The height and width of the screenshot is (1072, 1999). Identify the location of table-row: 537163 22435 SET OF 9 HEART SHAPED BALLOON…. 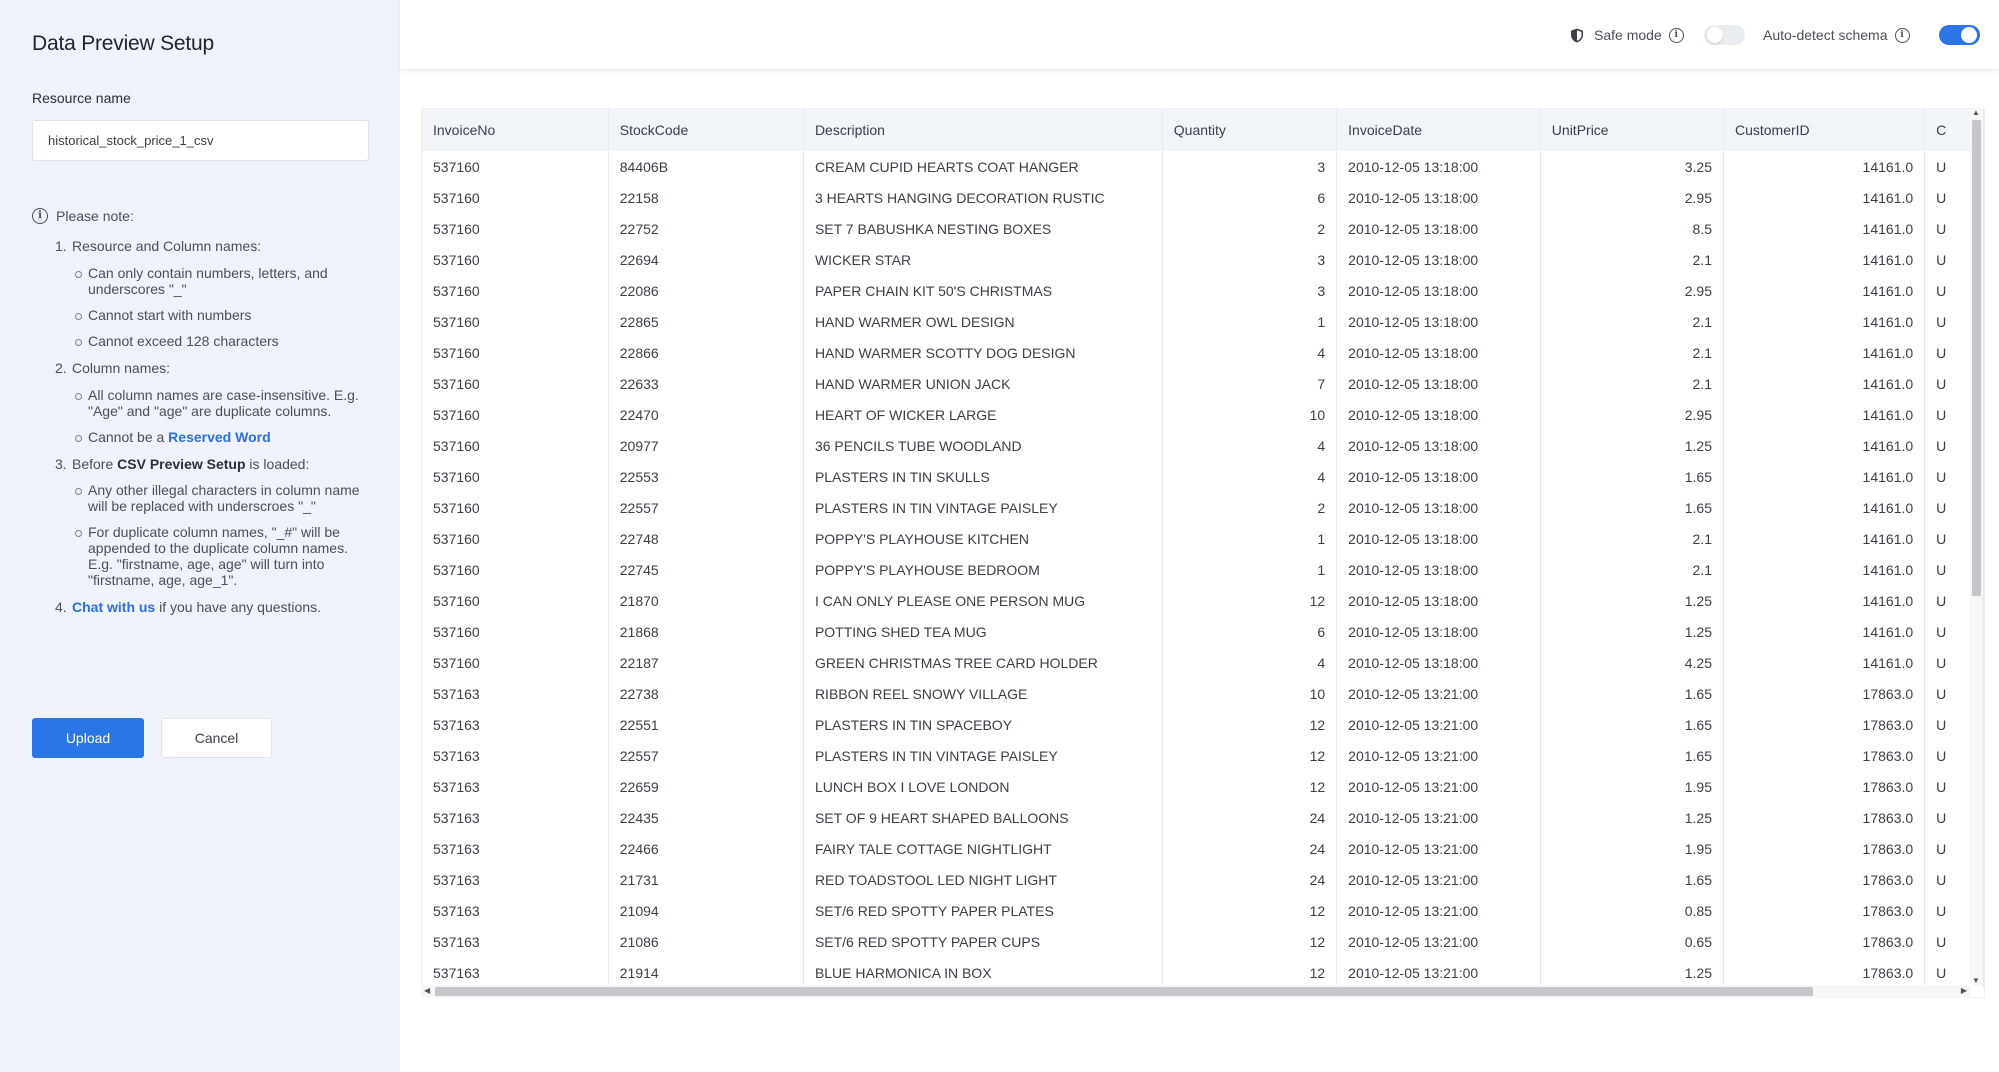
(1203, 817).